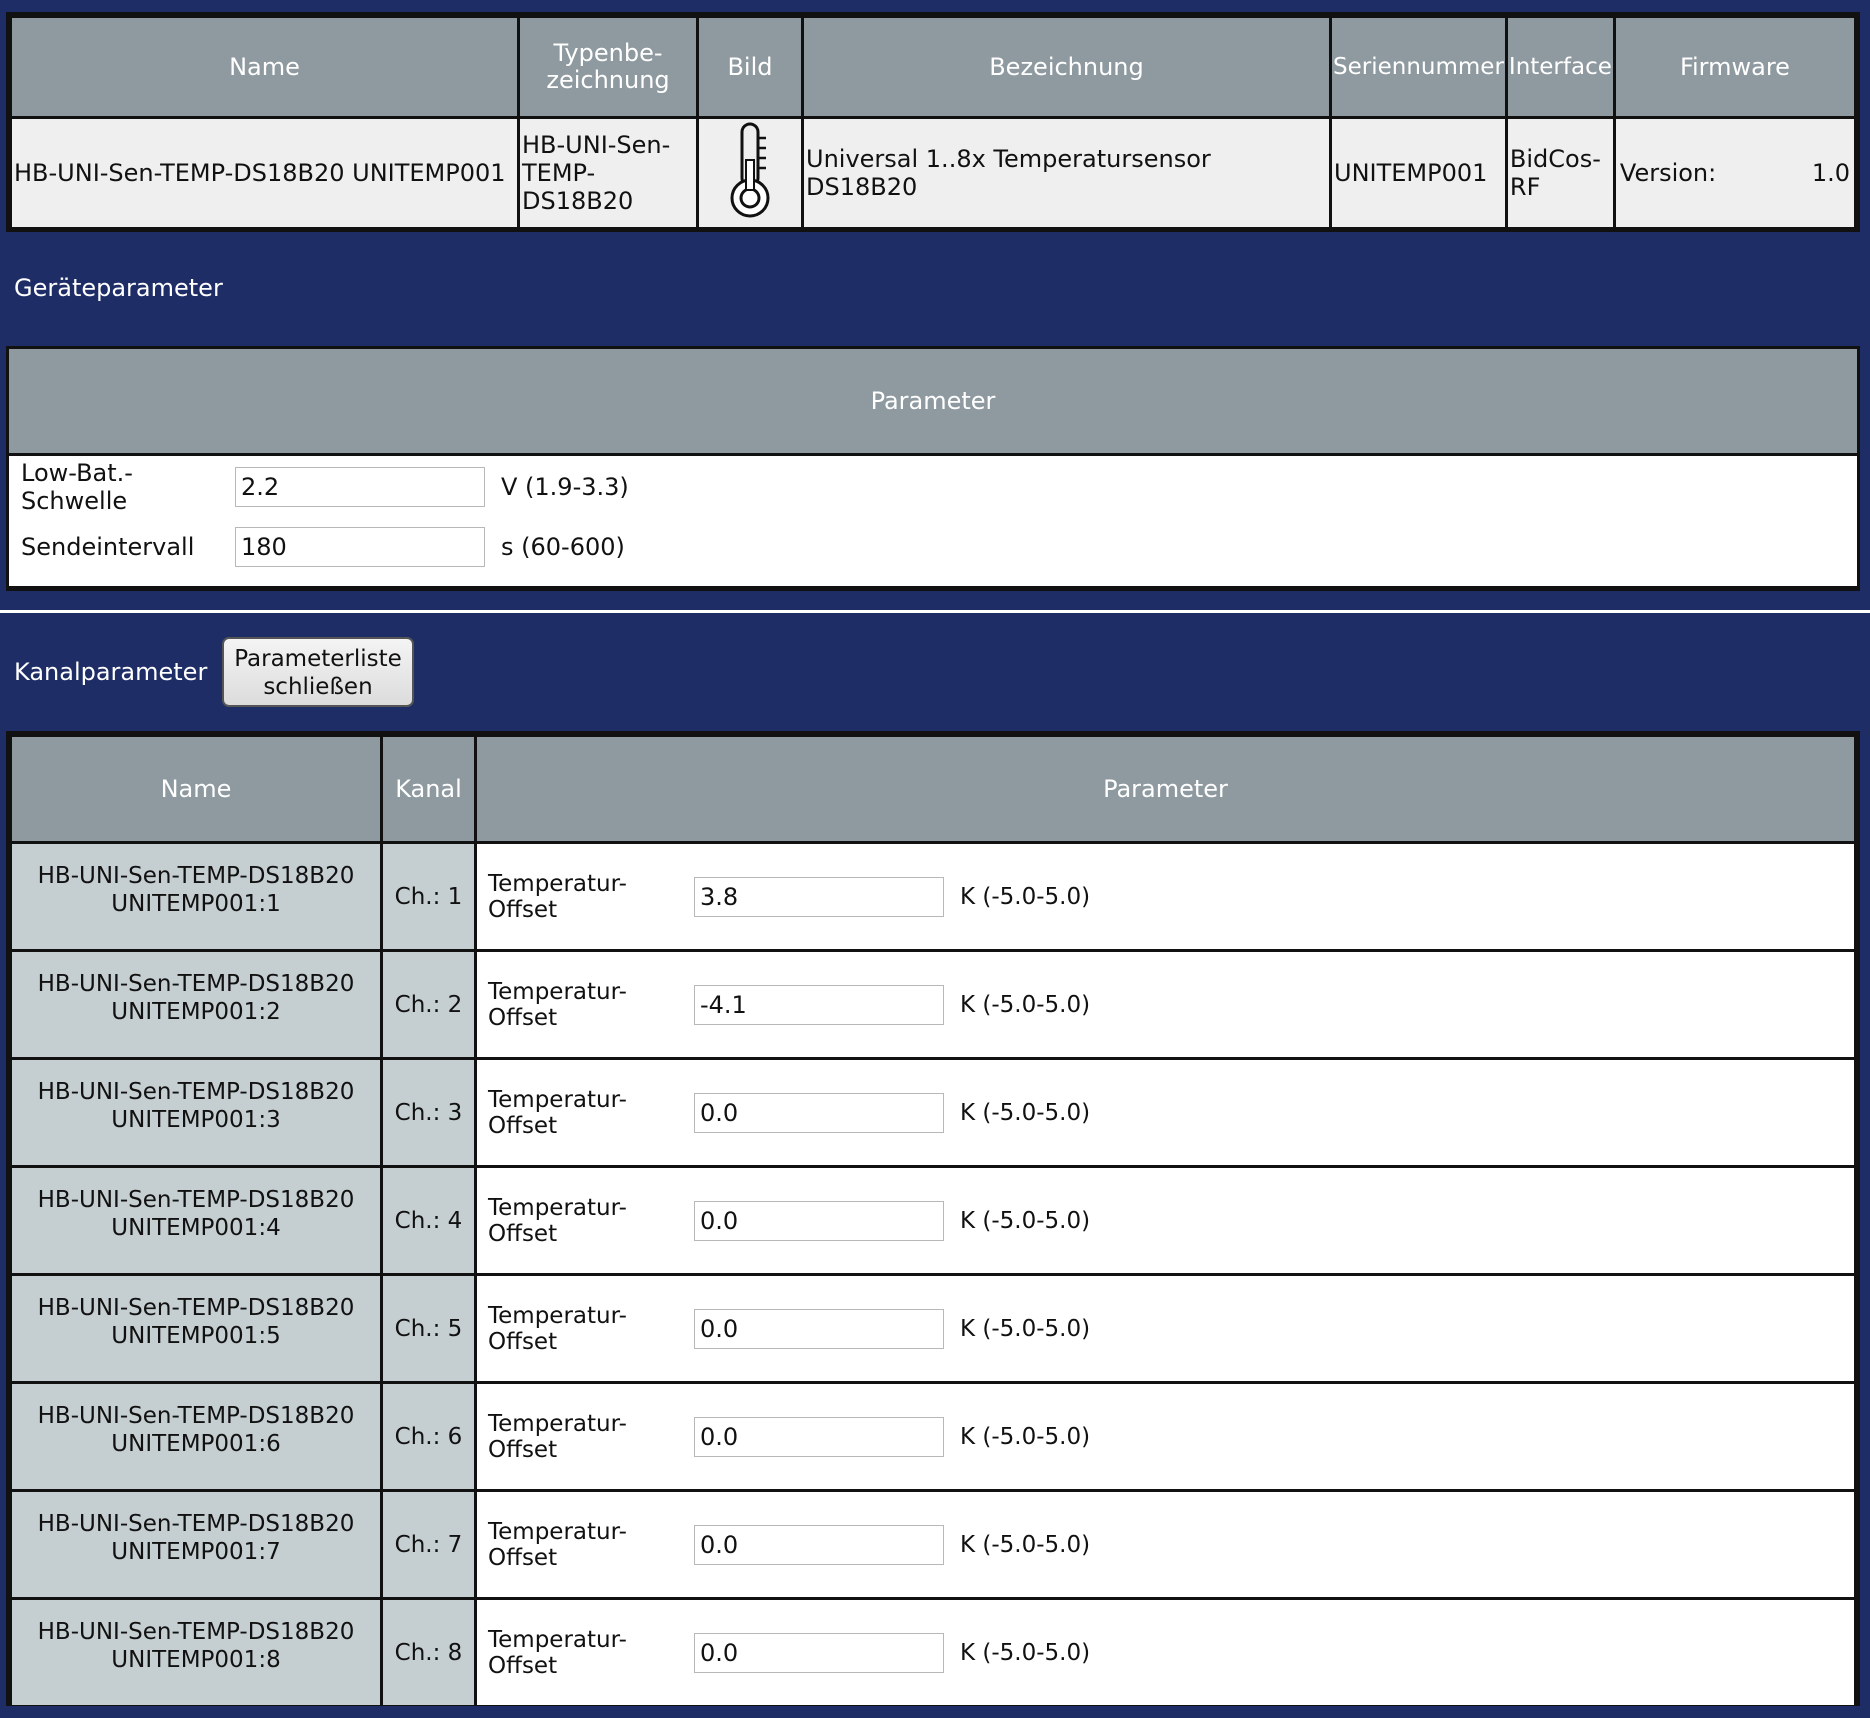 This screenshot has width=1870, height=1718. Describe the element at coordinates (1165, 789) in the screenshot. I see `ch-header-parameter: Parameter` at that location.